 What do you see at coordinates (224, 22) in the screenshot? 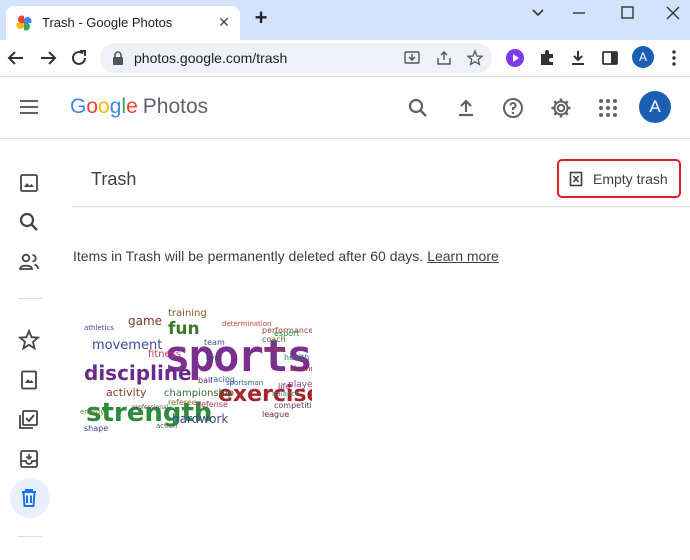
I see `tab-close-icon: ✕` at bounding box center [224, 22].